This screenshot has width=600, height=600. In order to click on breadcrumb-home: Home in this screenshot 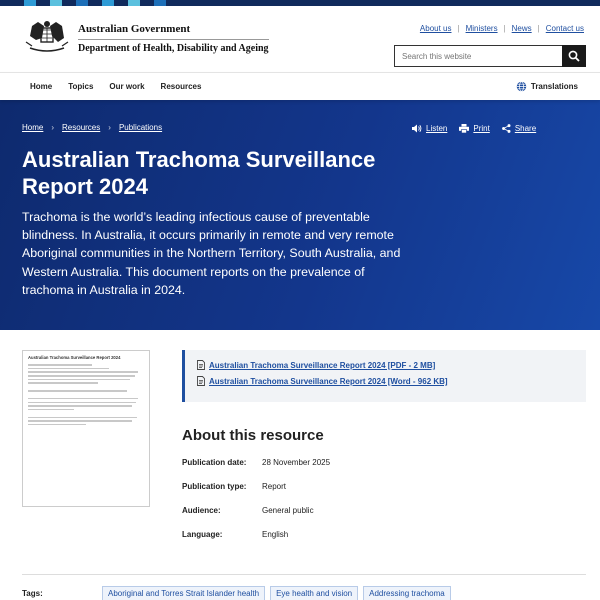, I will do `click(32, 127)`.